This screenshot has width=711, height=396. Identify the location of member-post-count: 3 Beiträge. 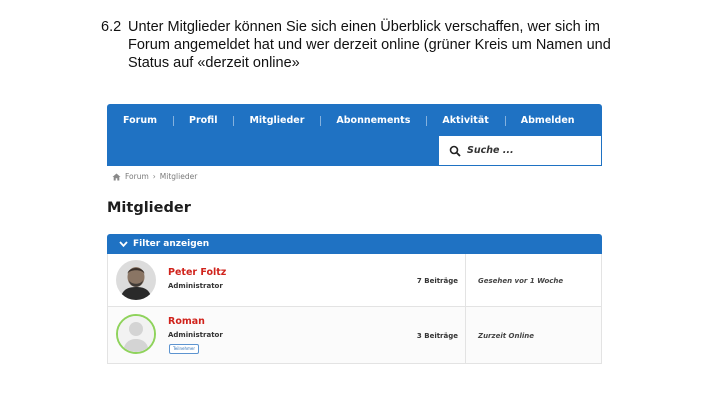
(437, 336).